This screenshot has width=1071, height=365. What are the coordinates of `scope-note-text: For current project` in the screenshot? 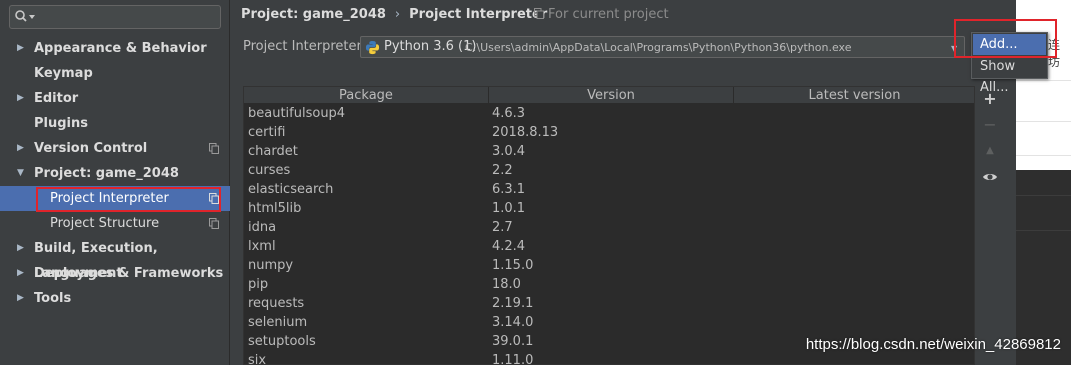 It's located at (608, 14).